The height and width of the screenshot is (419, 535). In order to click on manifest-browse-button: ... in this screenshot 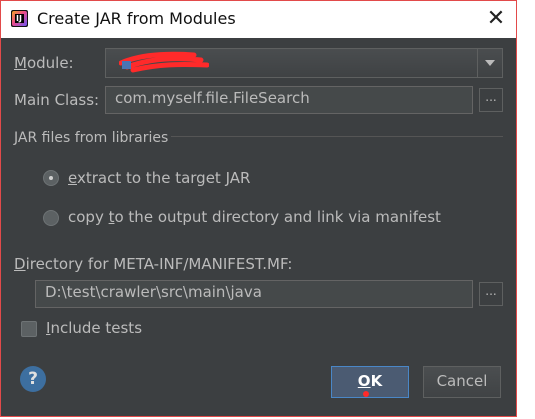, I will do `click(491, 294)`.